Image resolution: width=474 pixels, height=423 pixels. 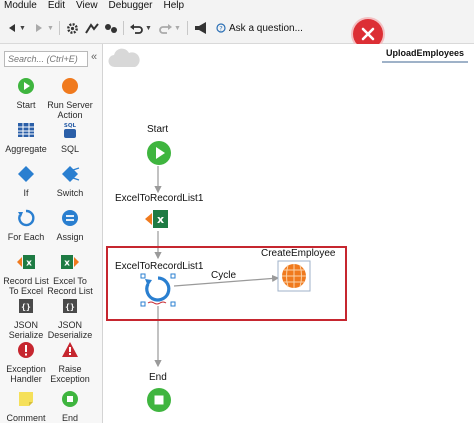 I want to click on json-deserialize-icon: {}, so click(x=70, y=306).